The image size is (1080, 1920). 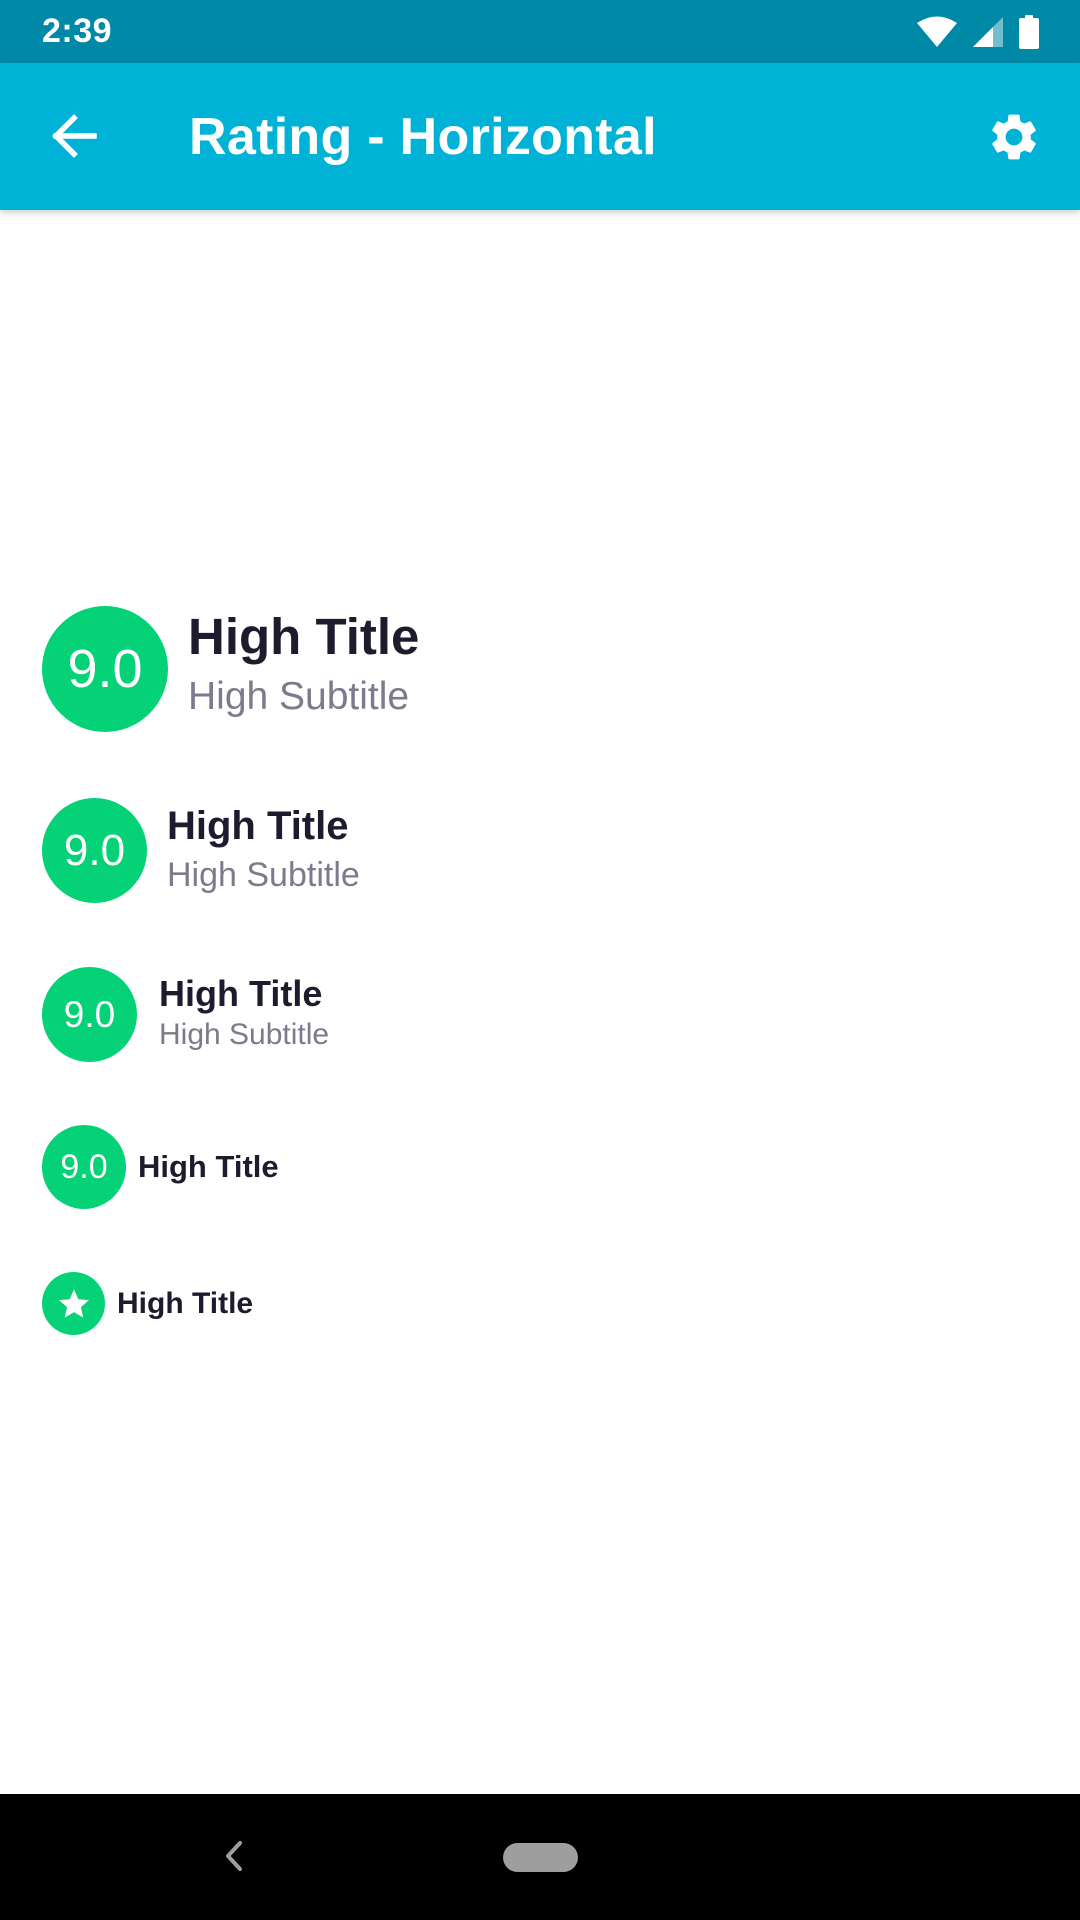 I want to click on star-icon, so click(x=73, y=1303).